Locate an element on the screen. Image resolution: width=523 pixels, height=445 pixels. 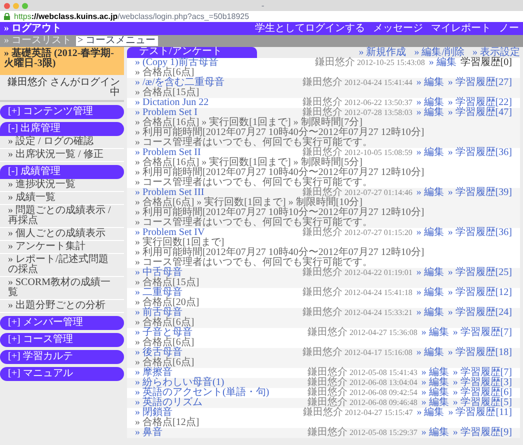
test-title: » Problem Set III is located at coordinates (219, 193).